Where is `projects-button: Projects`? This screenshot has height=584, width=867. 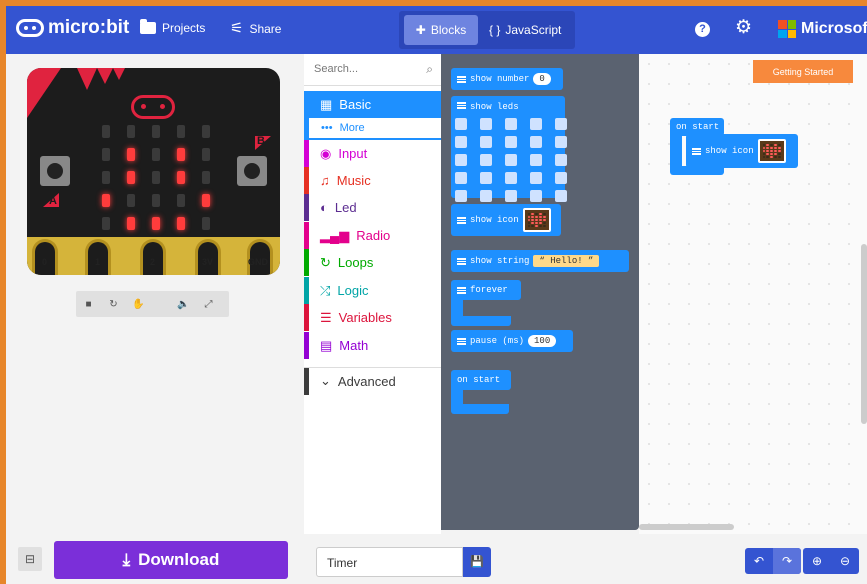 projects-button: Projects is located at coordinates (173, 27).